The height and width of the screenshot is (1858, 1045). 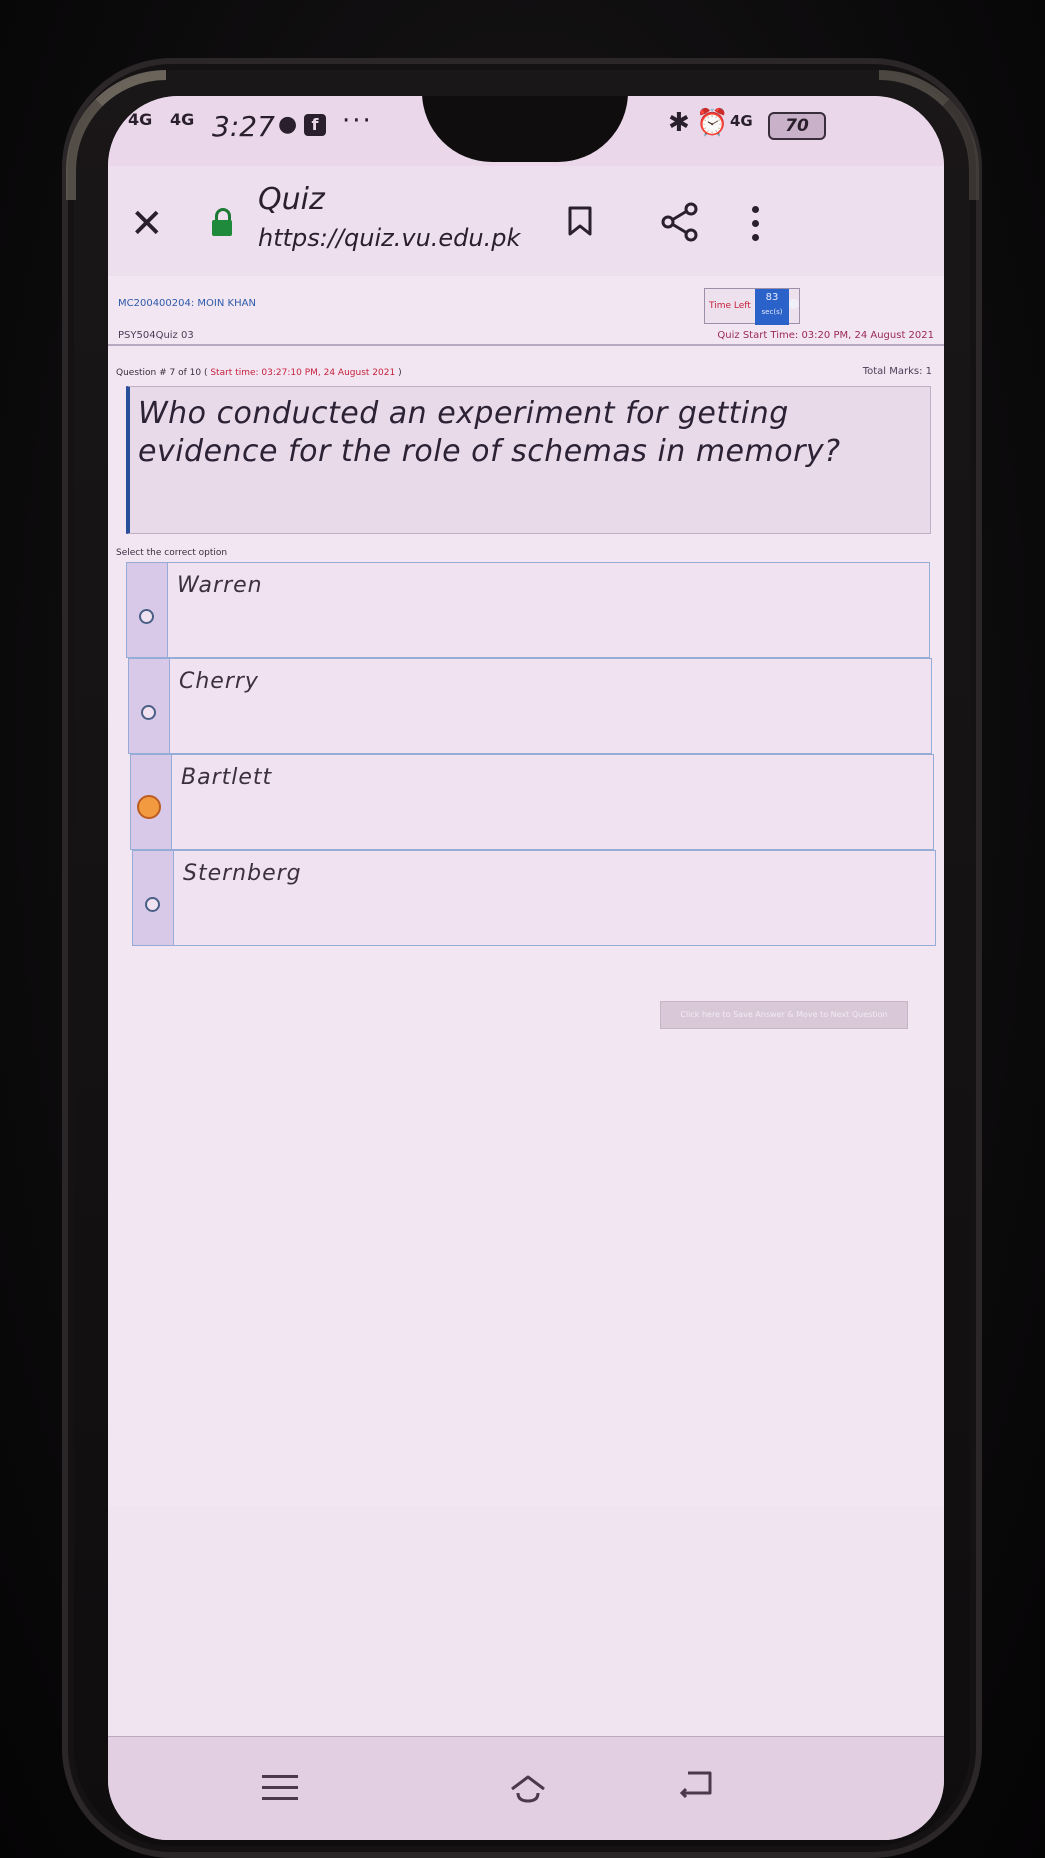 What do you see at coordinates (696, 1783) in the screenshot?
I see `back-icon` at bounding box center [696, 1783].